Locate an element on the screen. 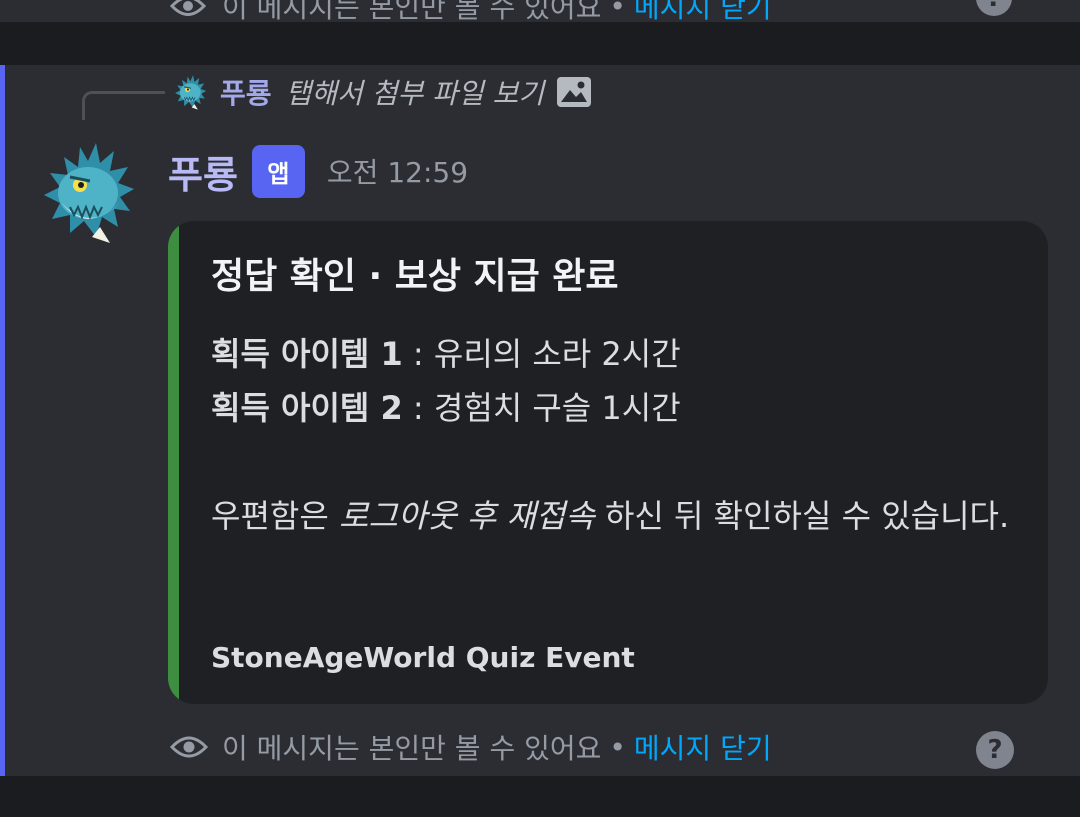 This screenshot has width=1080, height=817. previous-message-footer: 이 메시지는 본인만 볼 수 있어요 • 메시지 닫기 ? is located at coordinates (540, 11).